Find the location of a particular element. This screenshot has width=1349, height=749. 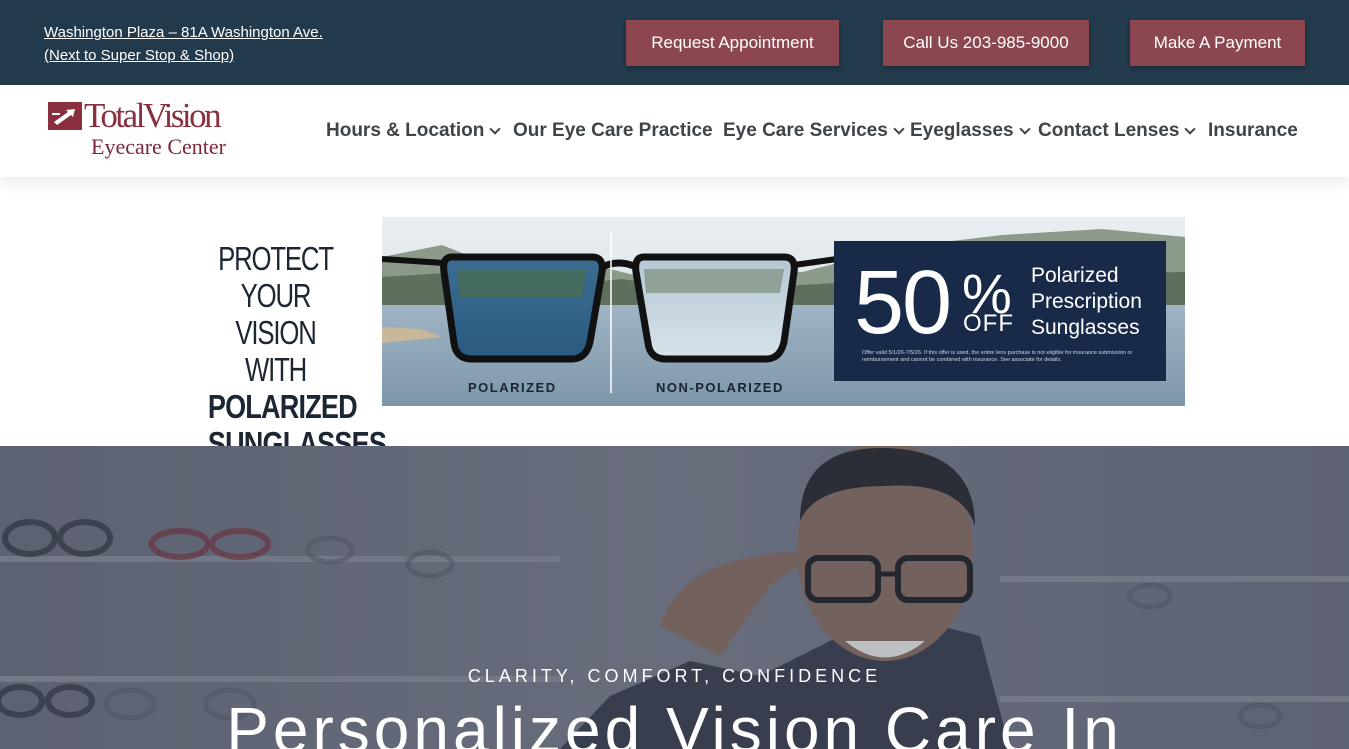

request-appointment-button: Request Appointment is located at coordinates (732, 43).